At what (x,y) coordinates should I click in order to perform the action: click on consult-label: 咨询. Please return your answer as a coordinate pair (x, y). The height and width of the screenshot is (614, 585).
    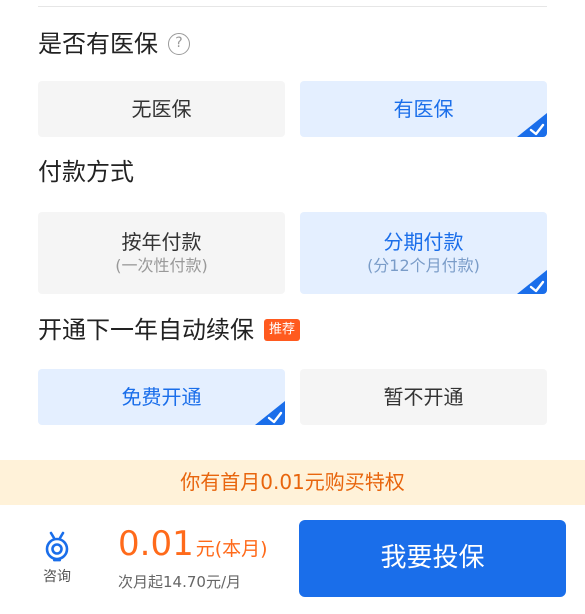
    Looking at the image, I should click on (57, 577).